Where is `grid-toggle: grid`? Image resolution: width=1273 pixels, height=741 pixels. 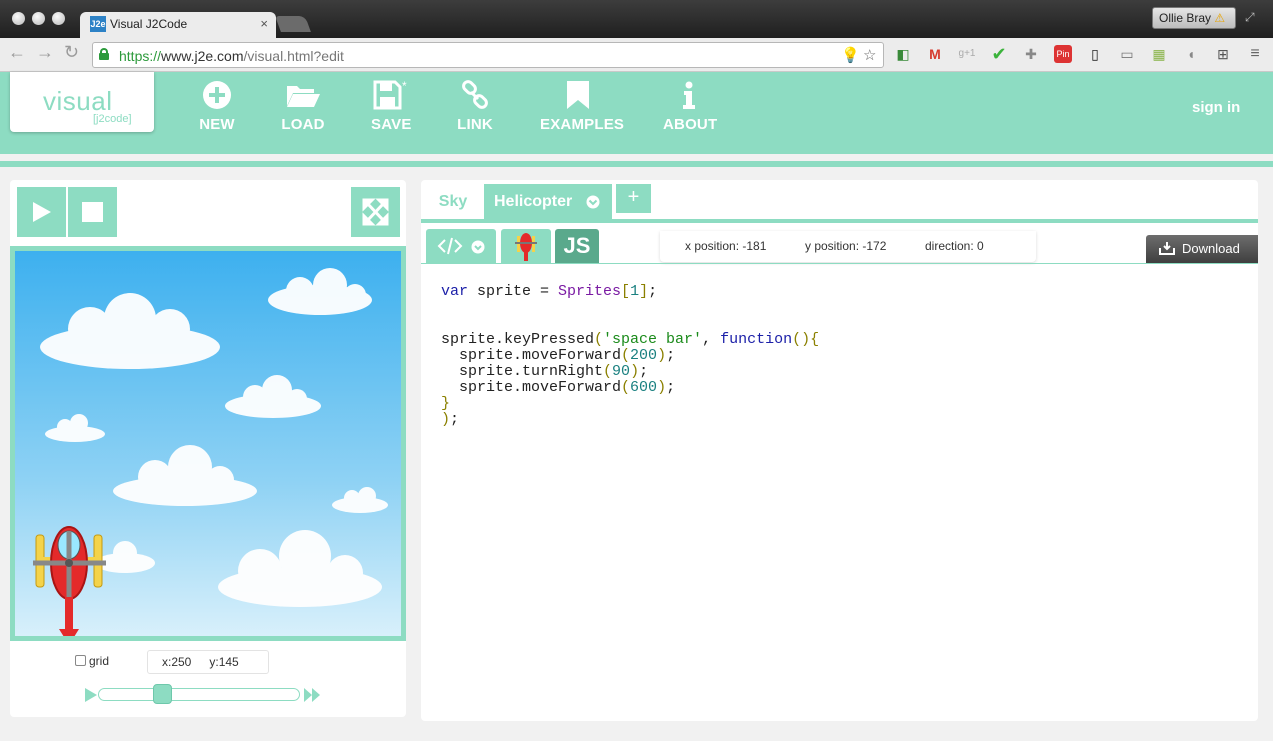
grid-toggle: grid is located at coordinates (92, 661).